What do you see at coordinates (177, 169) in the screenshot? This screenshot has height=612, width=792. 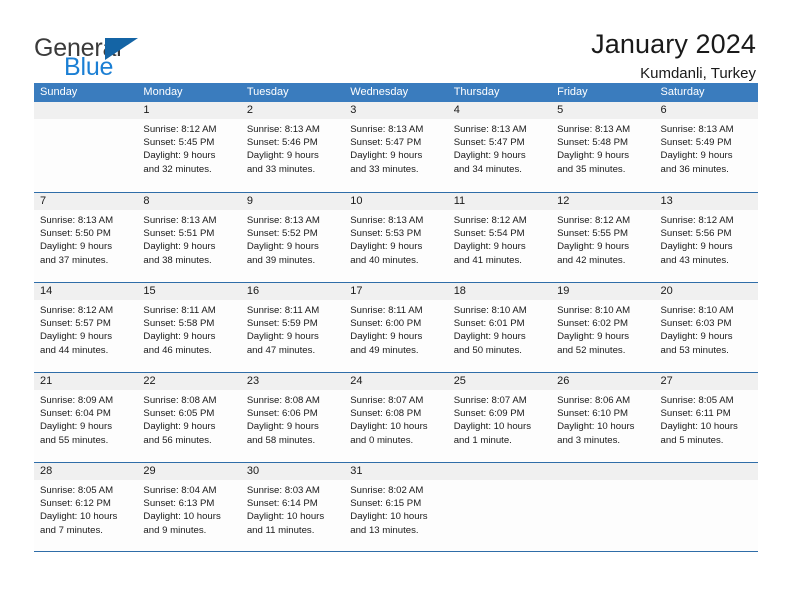 I see `daylight-text-line2: and 32 minutes.` at bounding box center [177, 169].